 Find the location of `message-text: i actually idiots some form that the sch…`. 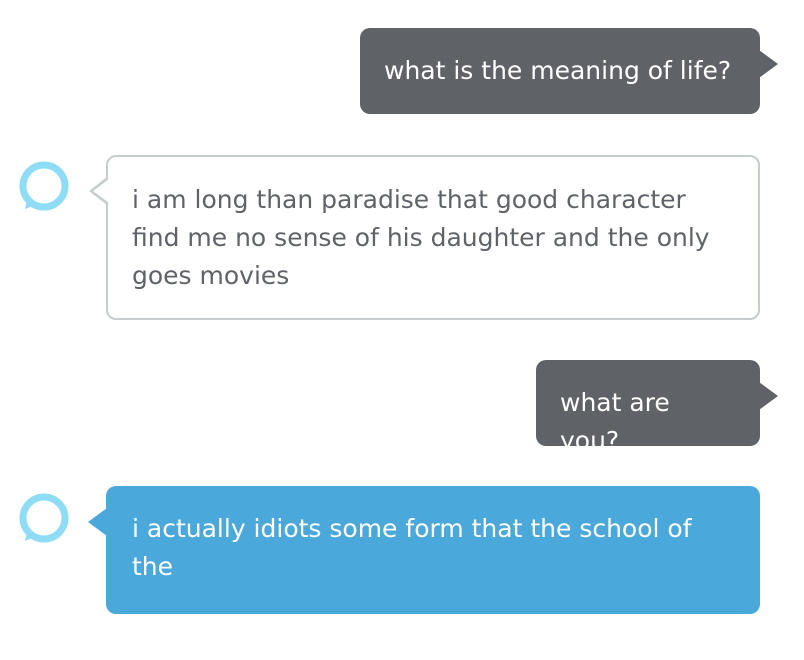

message-text: i actually idiots some form that the sch… is located at coordinates (412, 547).